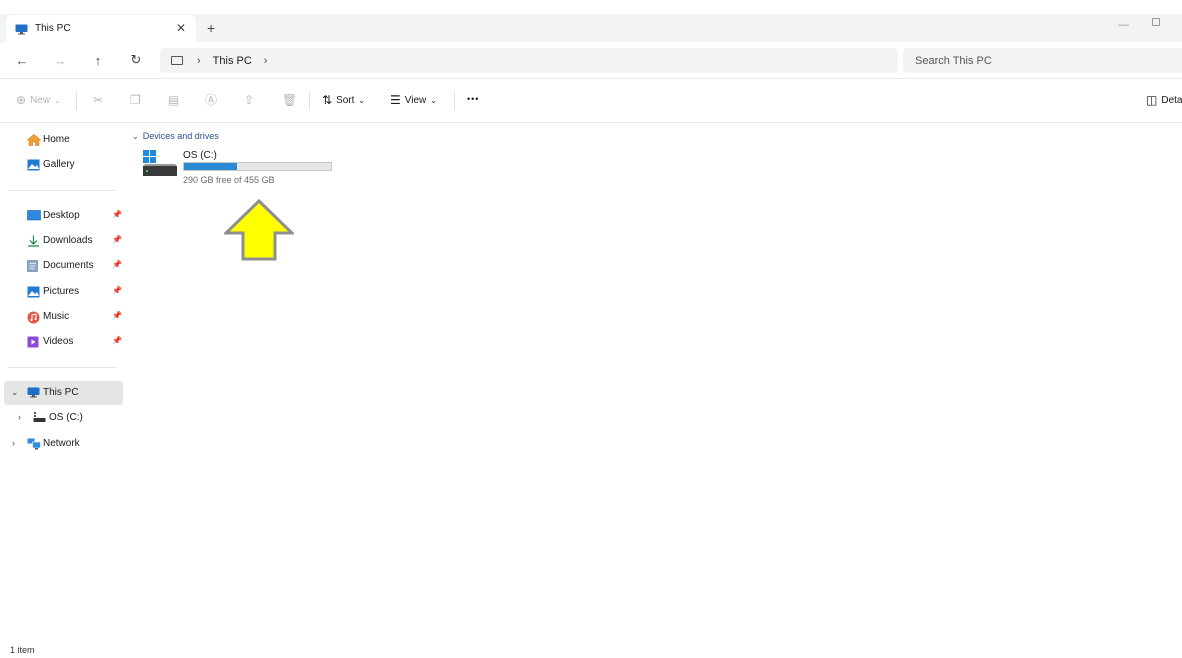 The width and height of the screenshot is (1182, 658). I want to click on documents-icon, so click(33, 266).